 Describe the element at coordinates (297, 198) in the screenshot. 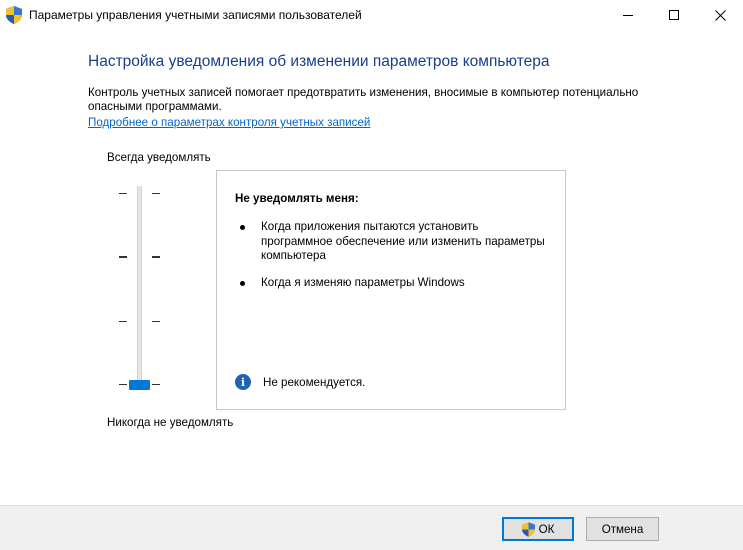

I see `panel-title: Не уведомлять меня:` at that location.